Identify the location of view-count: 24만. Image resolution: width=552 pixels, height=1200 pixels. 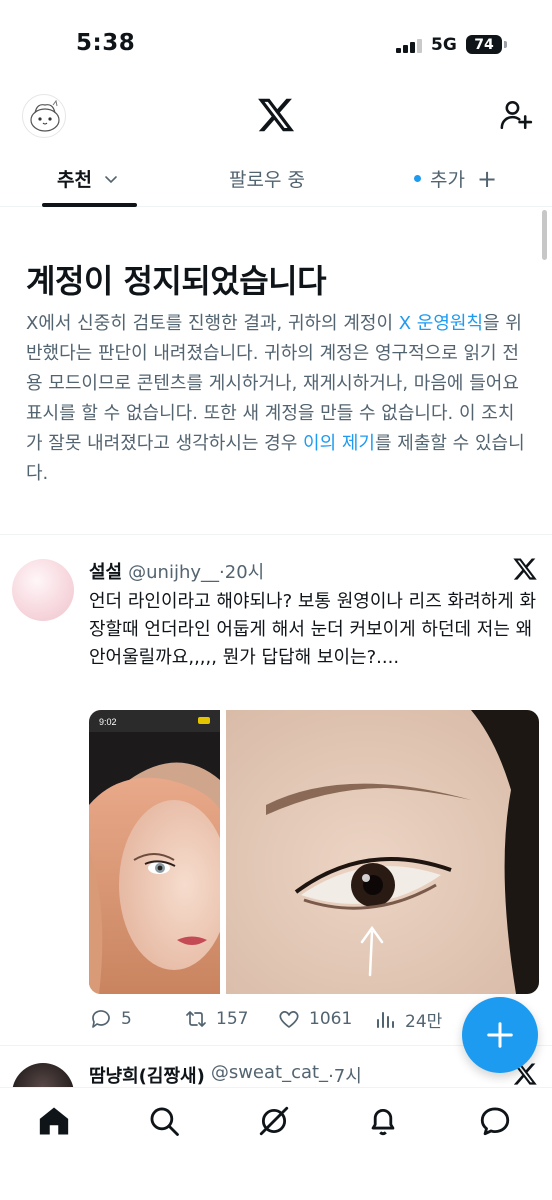
(424, 1021).